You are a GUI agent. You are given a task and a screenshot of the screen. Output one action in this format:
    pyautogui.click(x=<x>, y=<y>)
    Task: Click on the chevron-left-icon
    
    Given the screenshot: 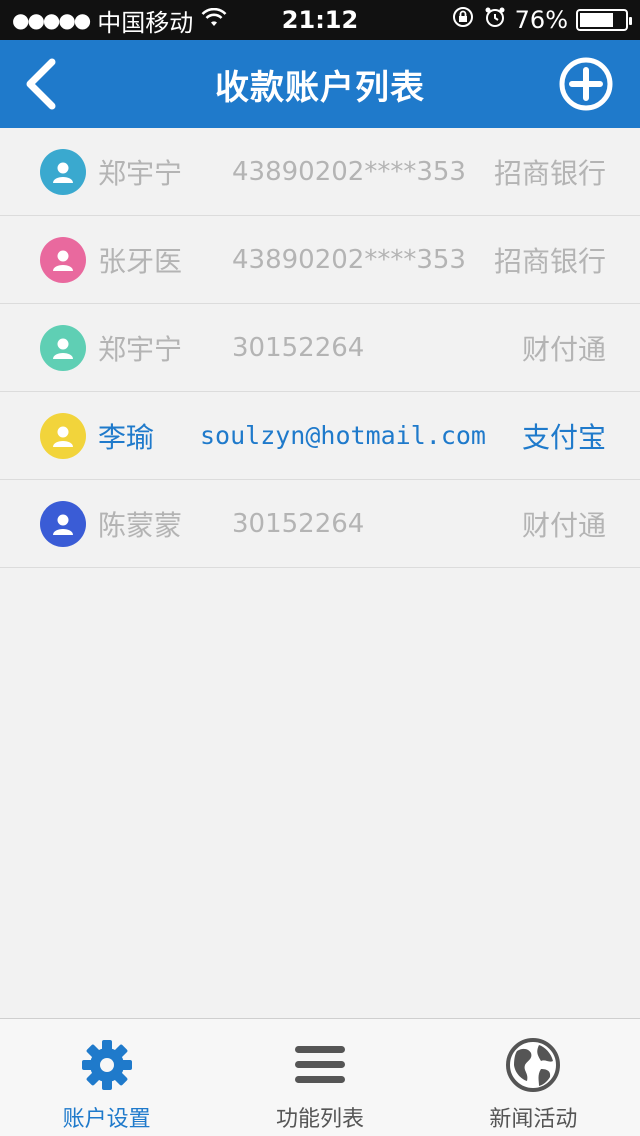 What is the action you would take?
    pyautogui.click(x=41, y=84)
    